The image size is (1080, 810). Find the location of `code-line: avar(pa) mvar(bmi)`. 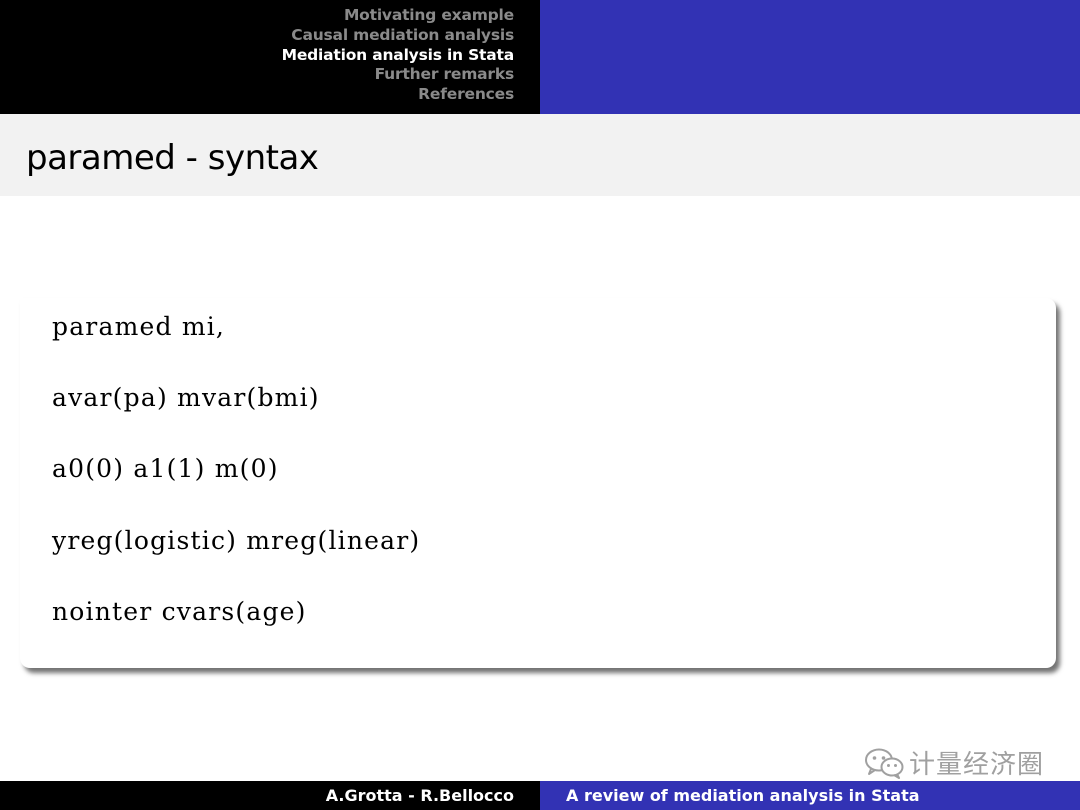

code-line: avar(pa) mvar(bmi) is located at coordinates (186, 397).